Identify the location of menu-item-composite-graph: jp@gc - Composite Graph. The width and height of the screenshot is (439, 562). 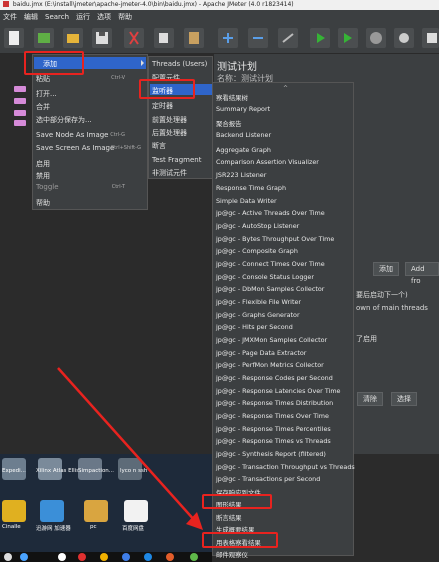
(257, 251).